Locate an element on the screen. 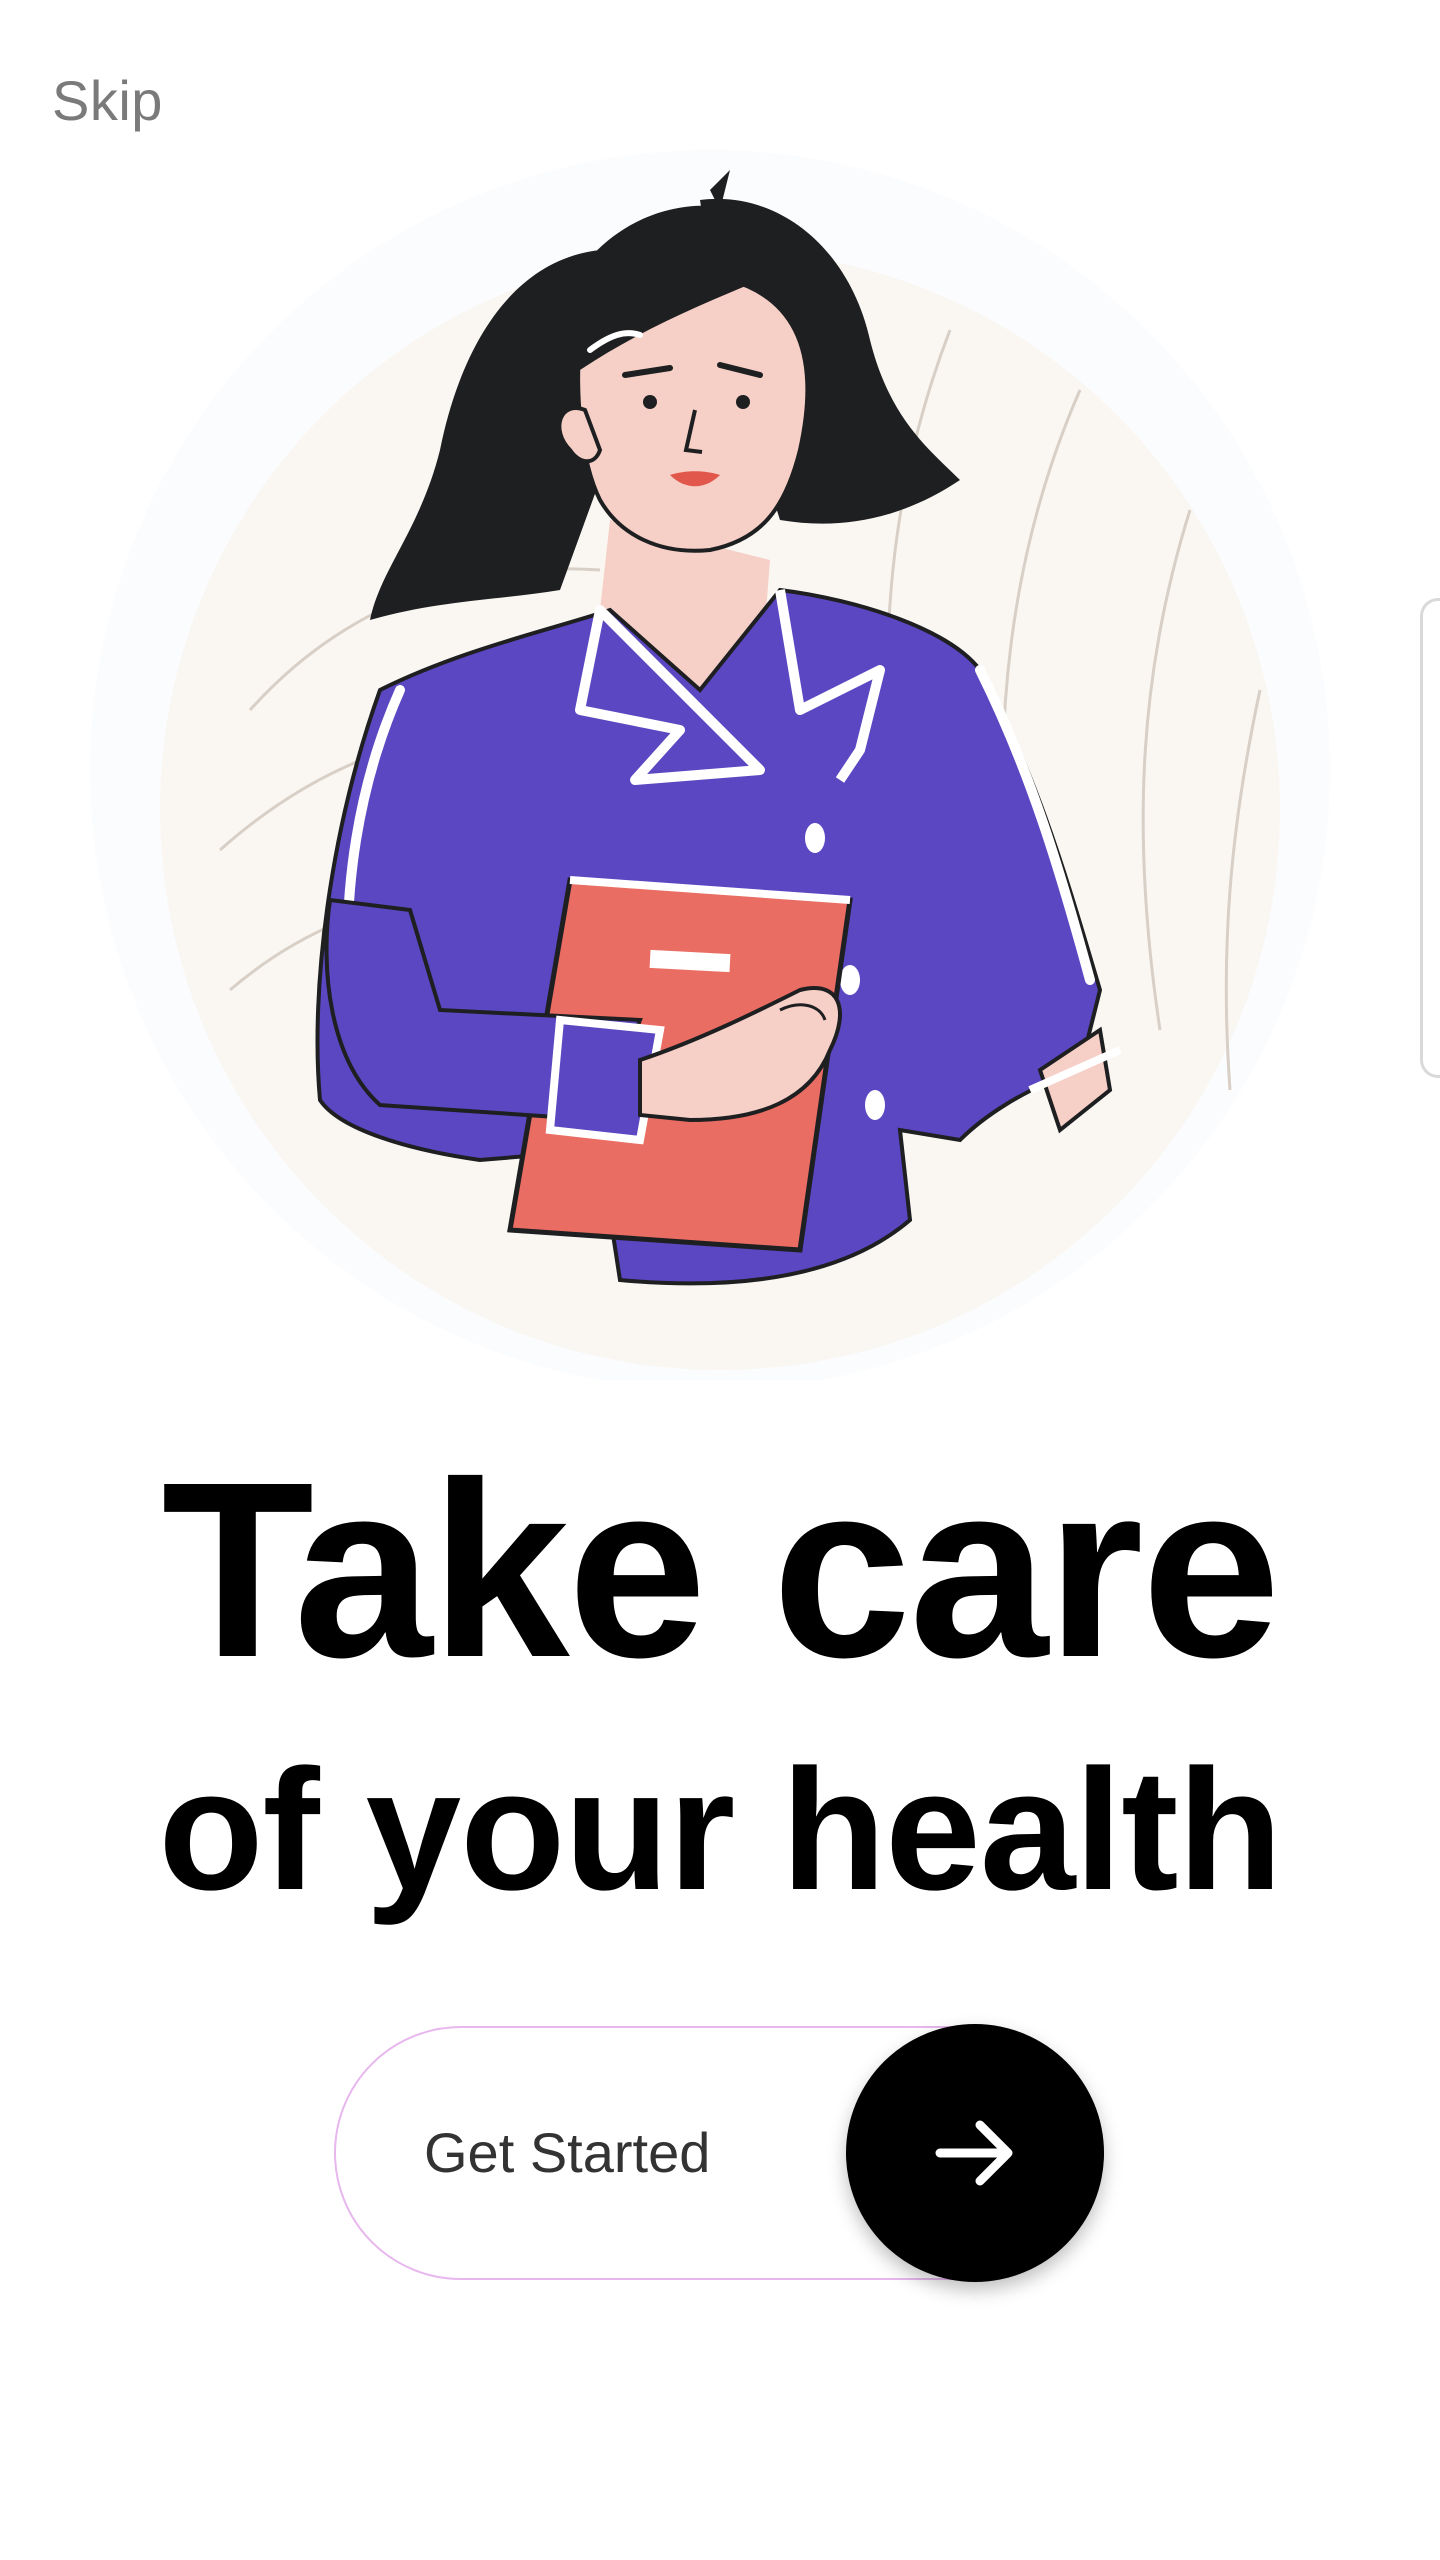 Image resolution: width=1440 pixels, height=2560 pixels. headline-line-1: Take care is located at coordinates (720, 1569).